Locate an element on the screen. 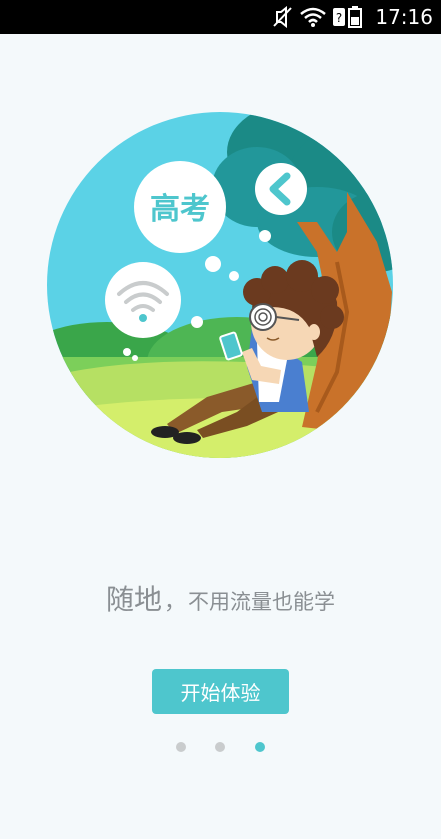  sim-unknown-icon: ? is located at coordinates (339, 17).